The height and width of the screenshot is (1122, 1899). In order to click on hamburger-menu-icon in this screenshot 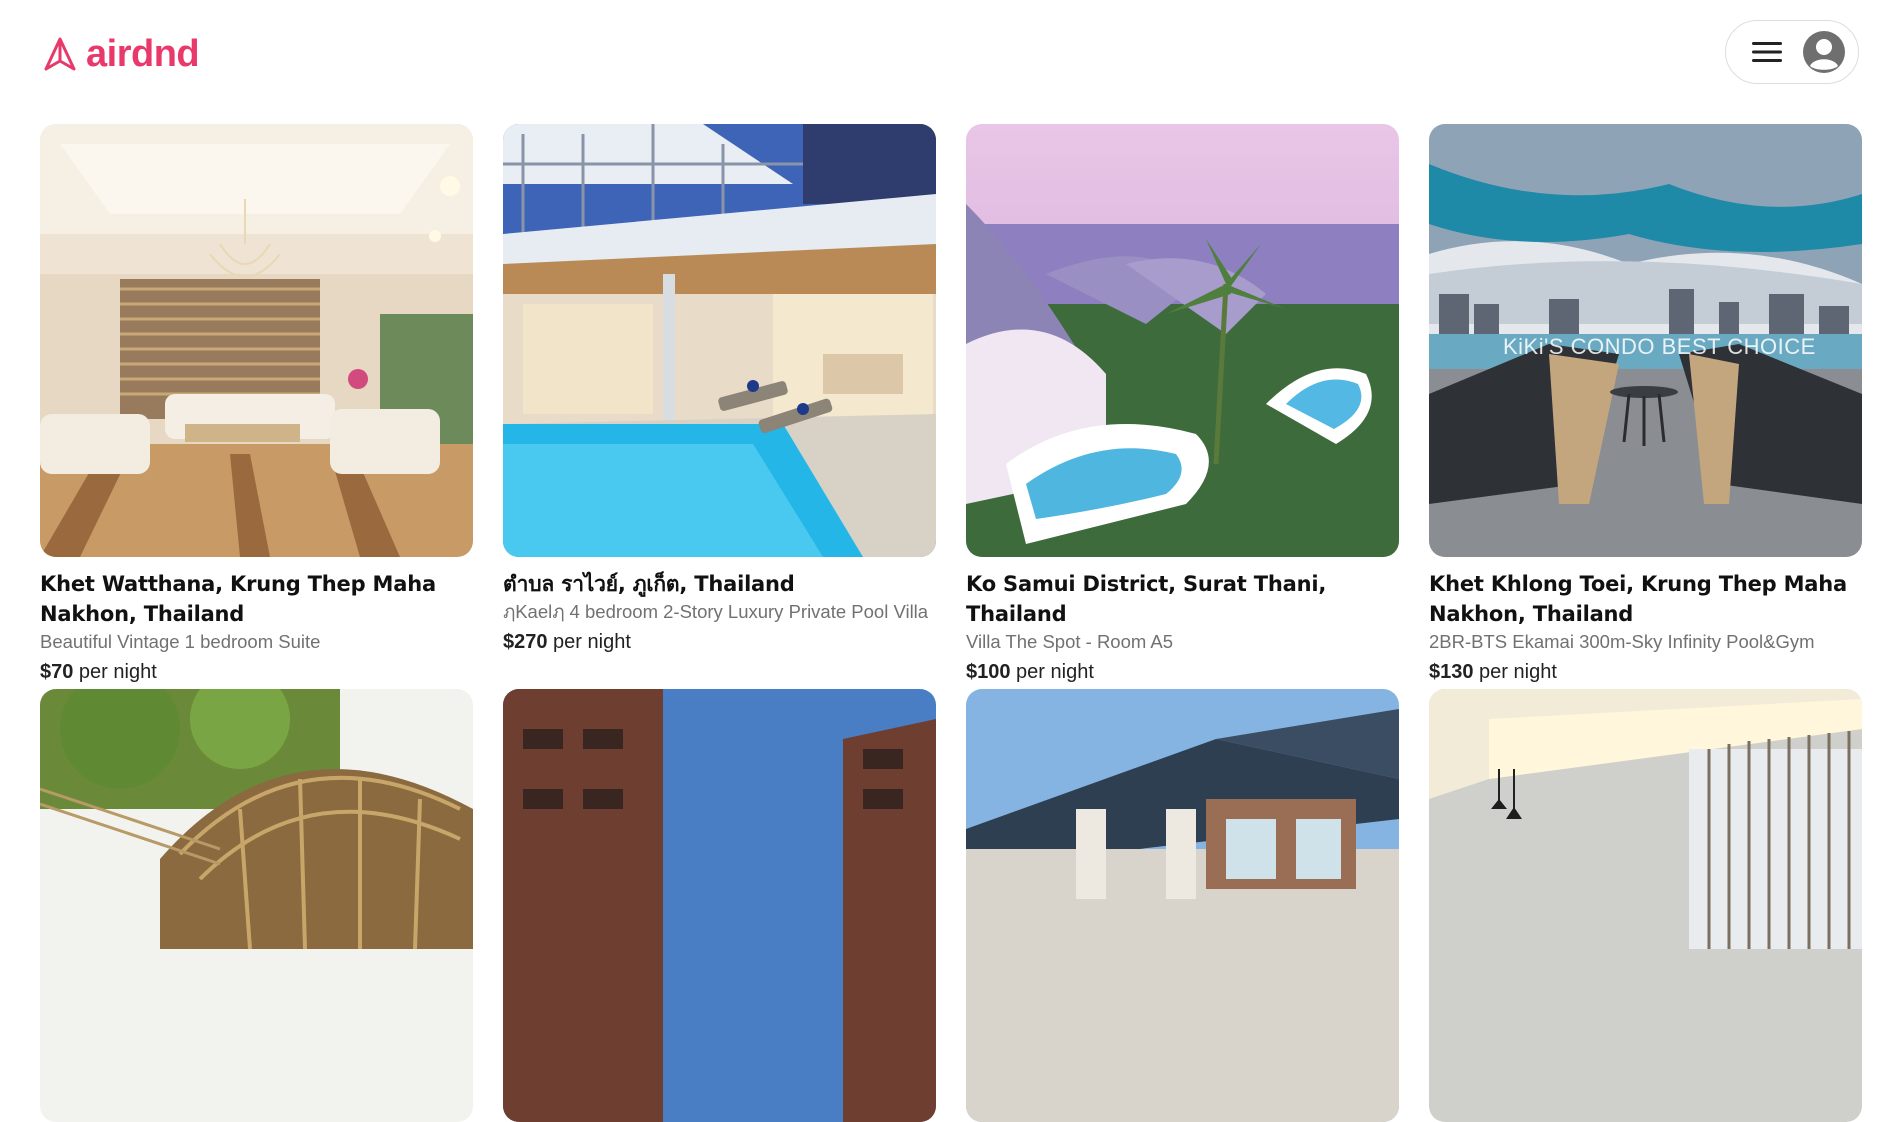, I will do `click(1767, 52)`.